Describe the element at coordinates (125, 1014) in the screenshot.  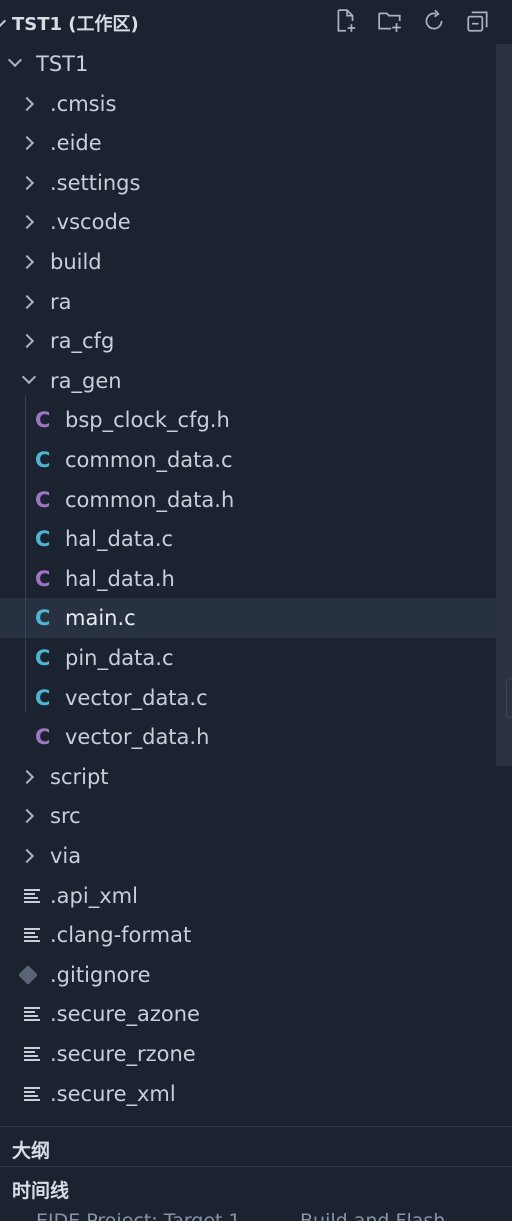
I see `file-label: .secure_azone` at that location.